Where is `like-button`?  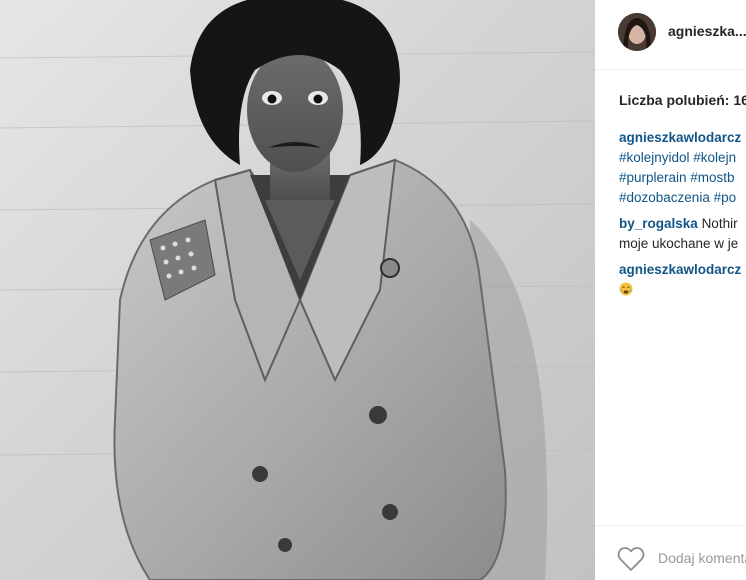 like-button is located at coordinates (631, 559).